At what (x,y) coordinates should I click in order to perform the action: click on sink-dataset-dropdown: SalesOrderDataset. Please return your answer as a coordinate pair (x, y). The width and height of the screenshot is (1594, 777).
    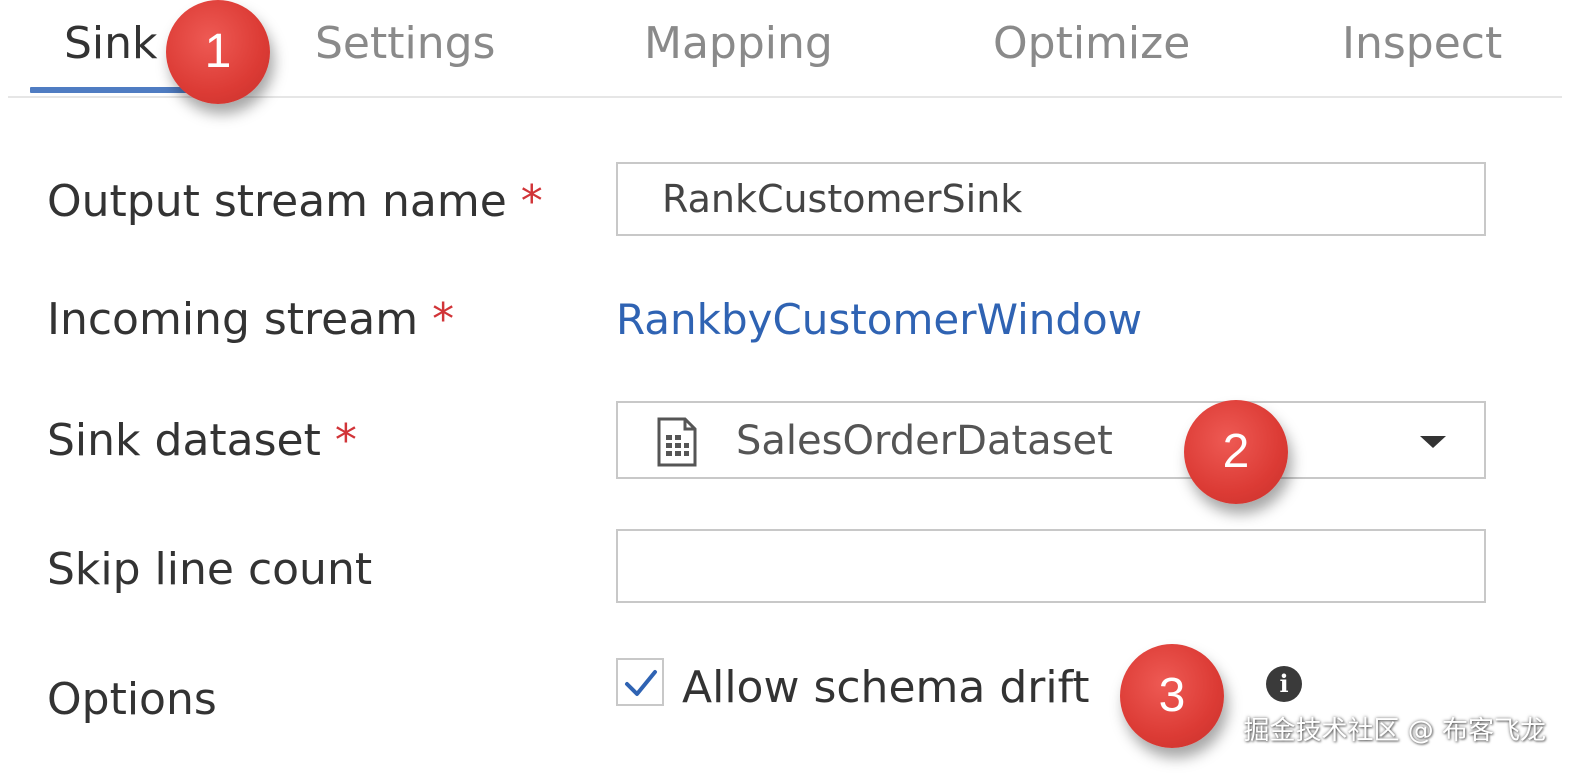
    Looking at the image, I should click on (1051, 440).